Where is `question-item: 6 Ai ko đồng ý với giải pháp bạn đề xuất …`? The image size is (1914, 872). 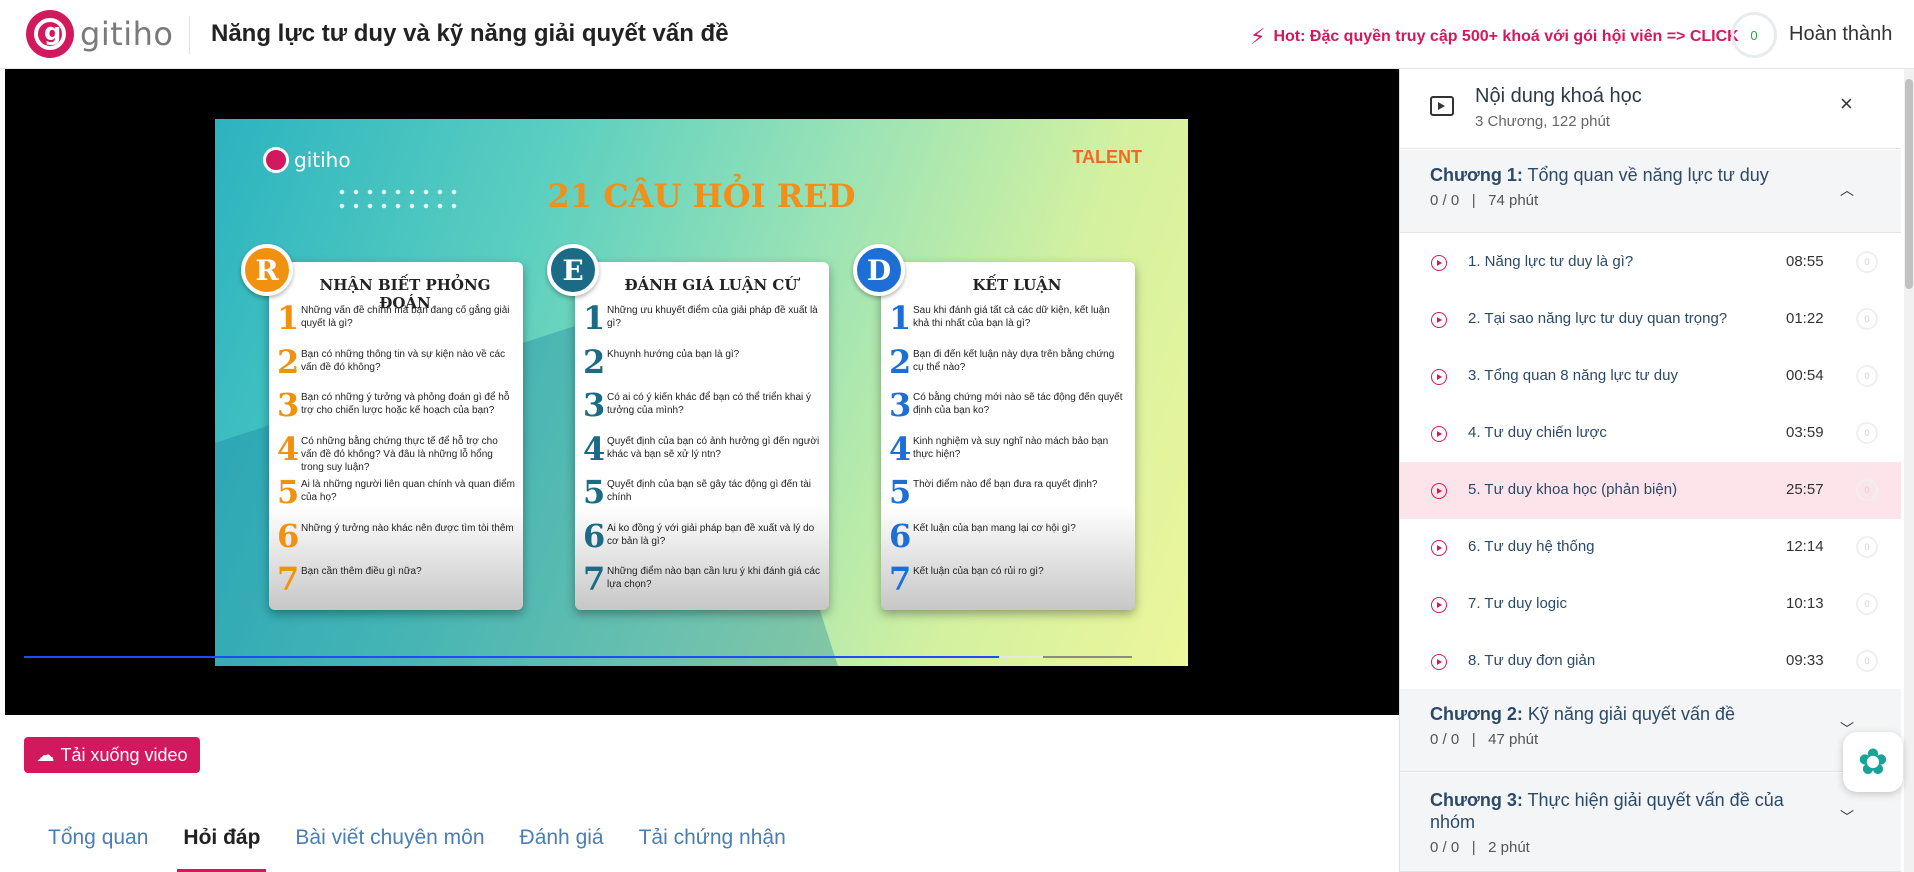 question-item: 6 Ai ko đồng ý với giải pháp bạn đề xuất … is located at coordinates (702, 542).